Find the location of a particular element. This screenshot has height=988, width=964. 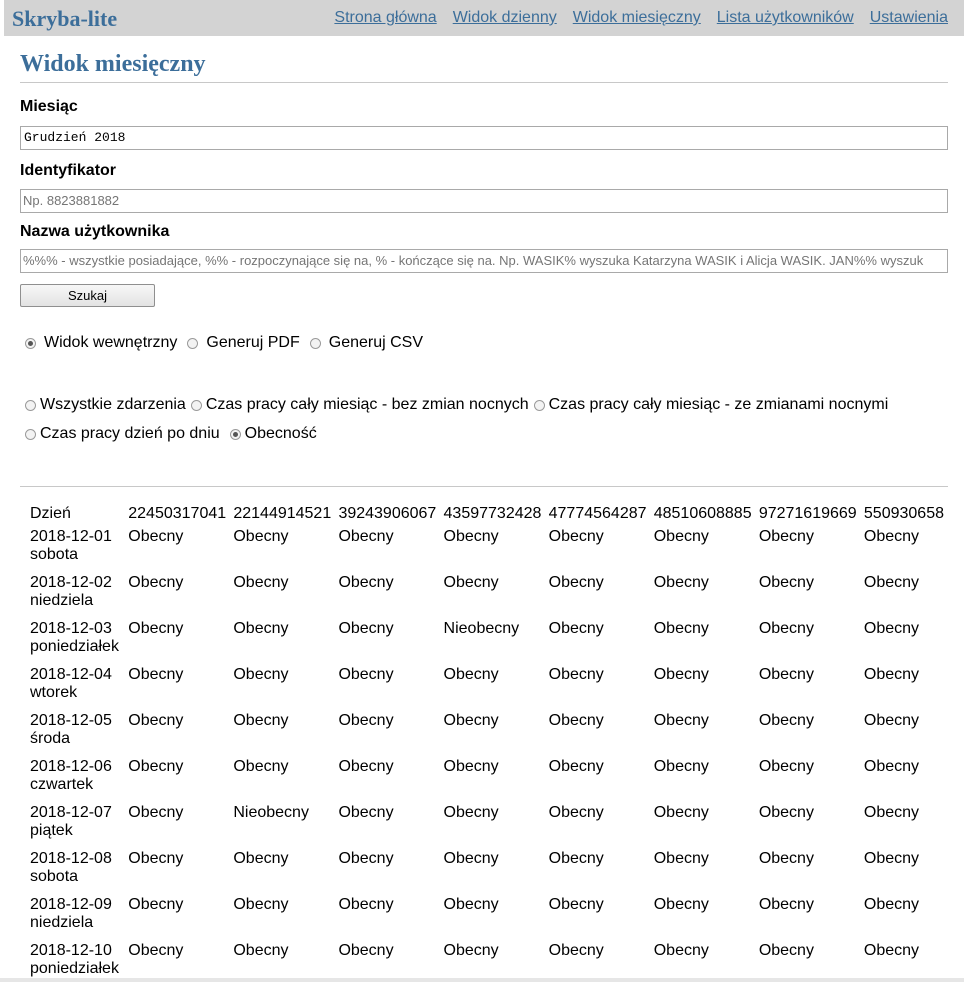

nav-link-user-list: Lista użytkowników is located at coordinates (785, 18).